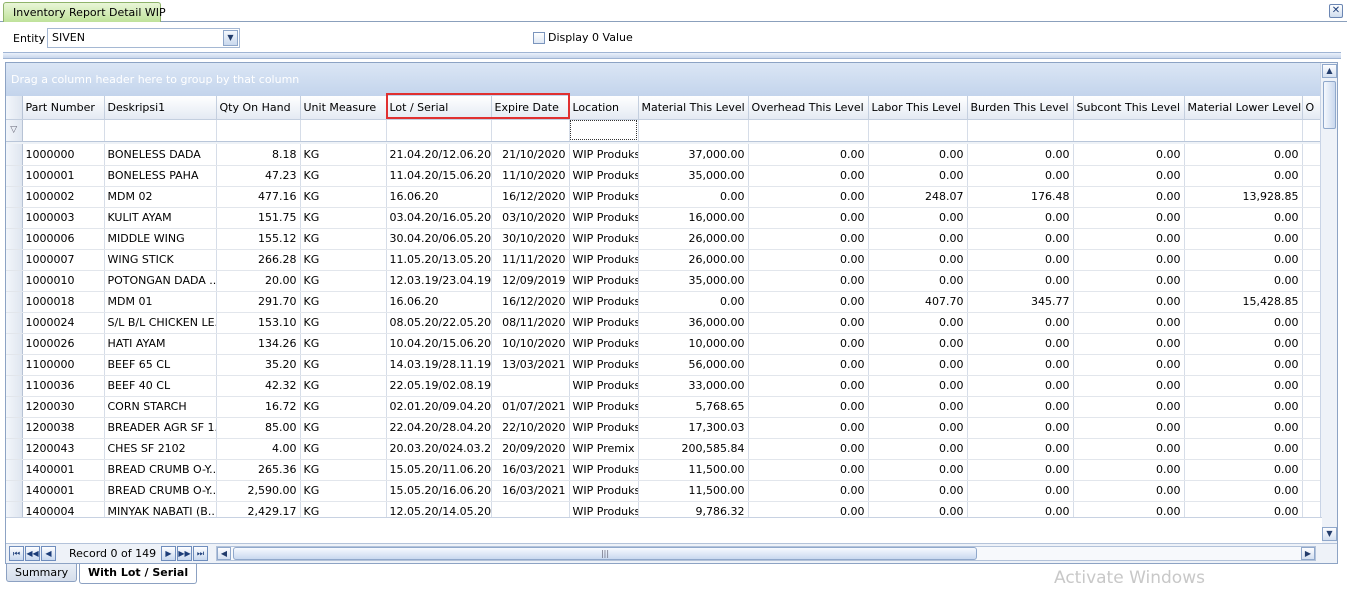 This screenshot has height=590, width=1347. I want to click on column-header: Labor This Level, so click(918, 108).